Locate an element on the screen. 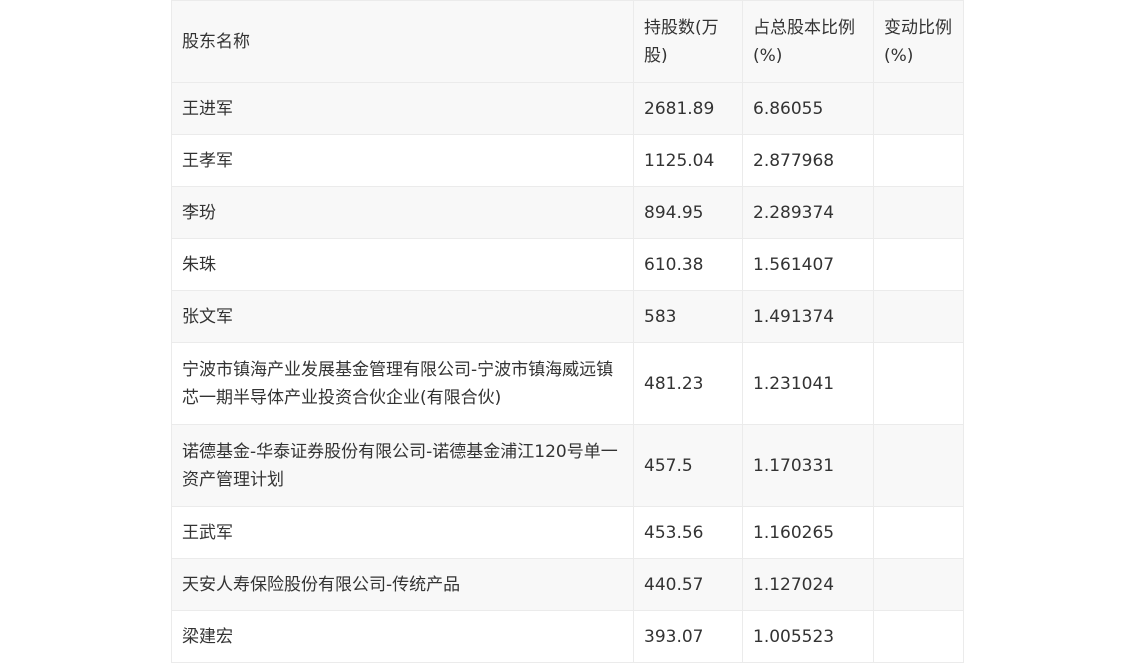  table-row: 王孝军 1125.04 2.877968 is located at coordinates (567, 160).